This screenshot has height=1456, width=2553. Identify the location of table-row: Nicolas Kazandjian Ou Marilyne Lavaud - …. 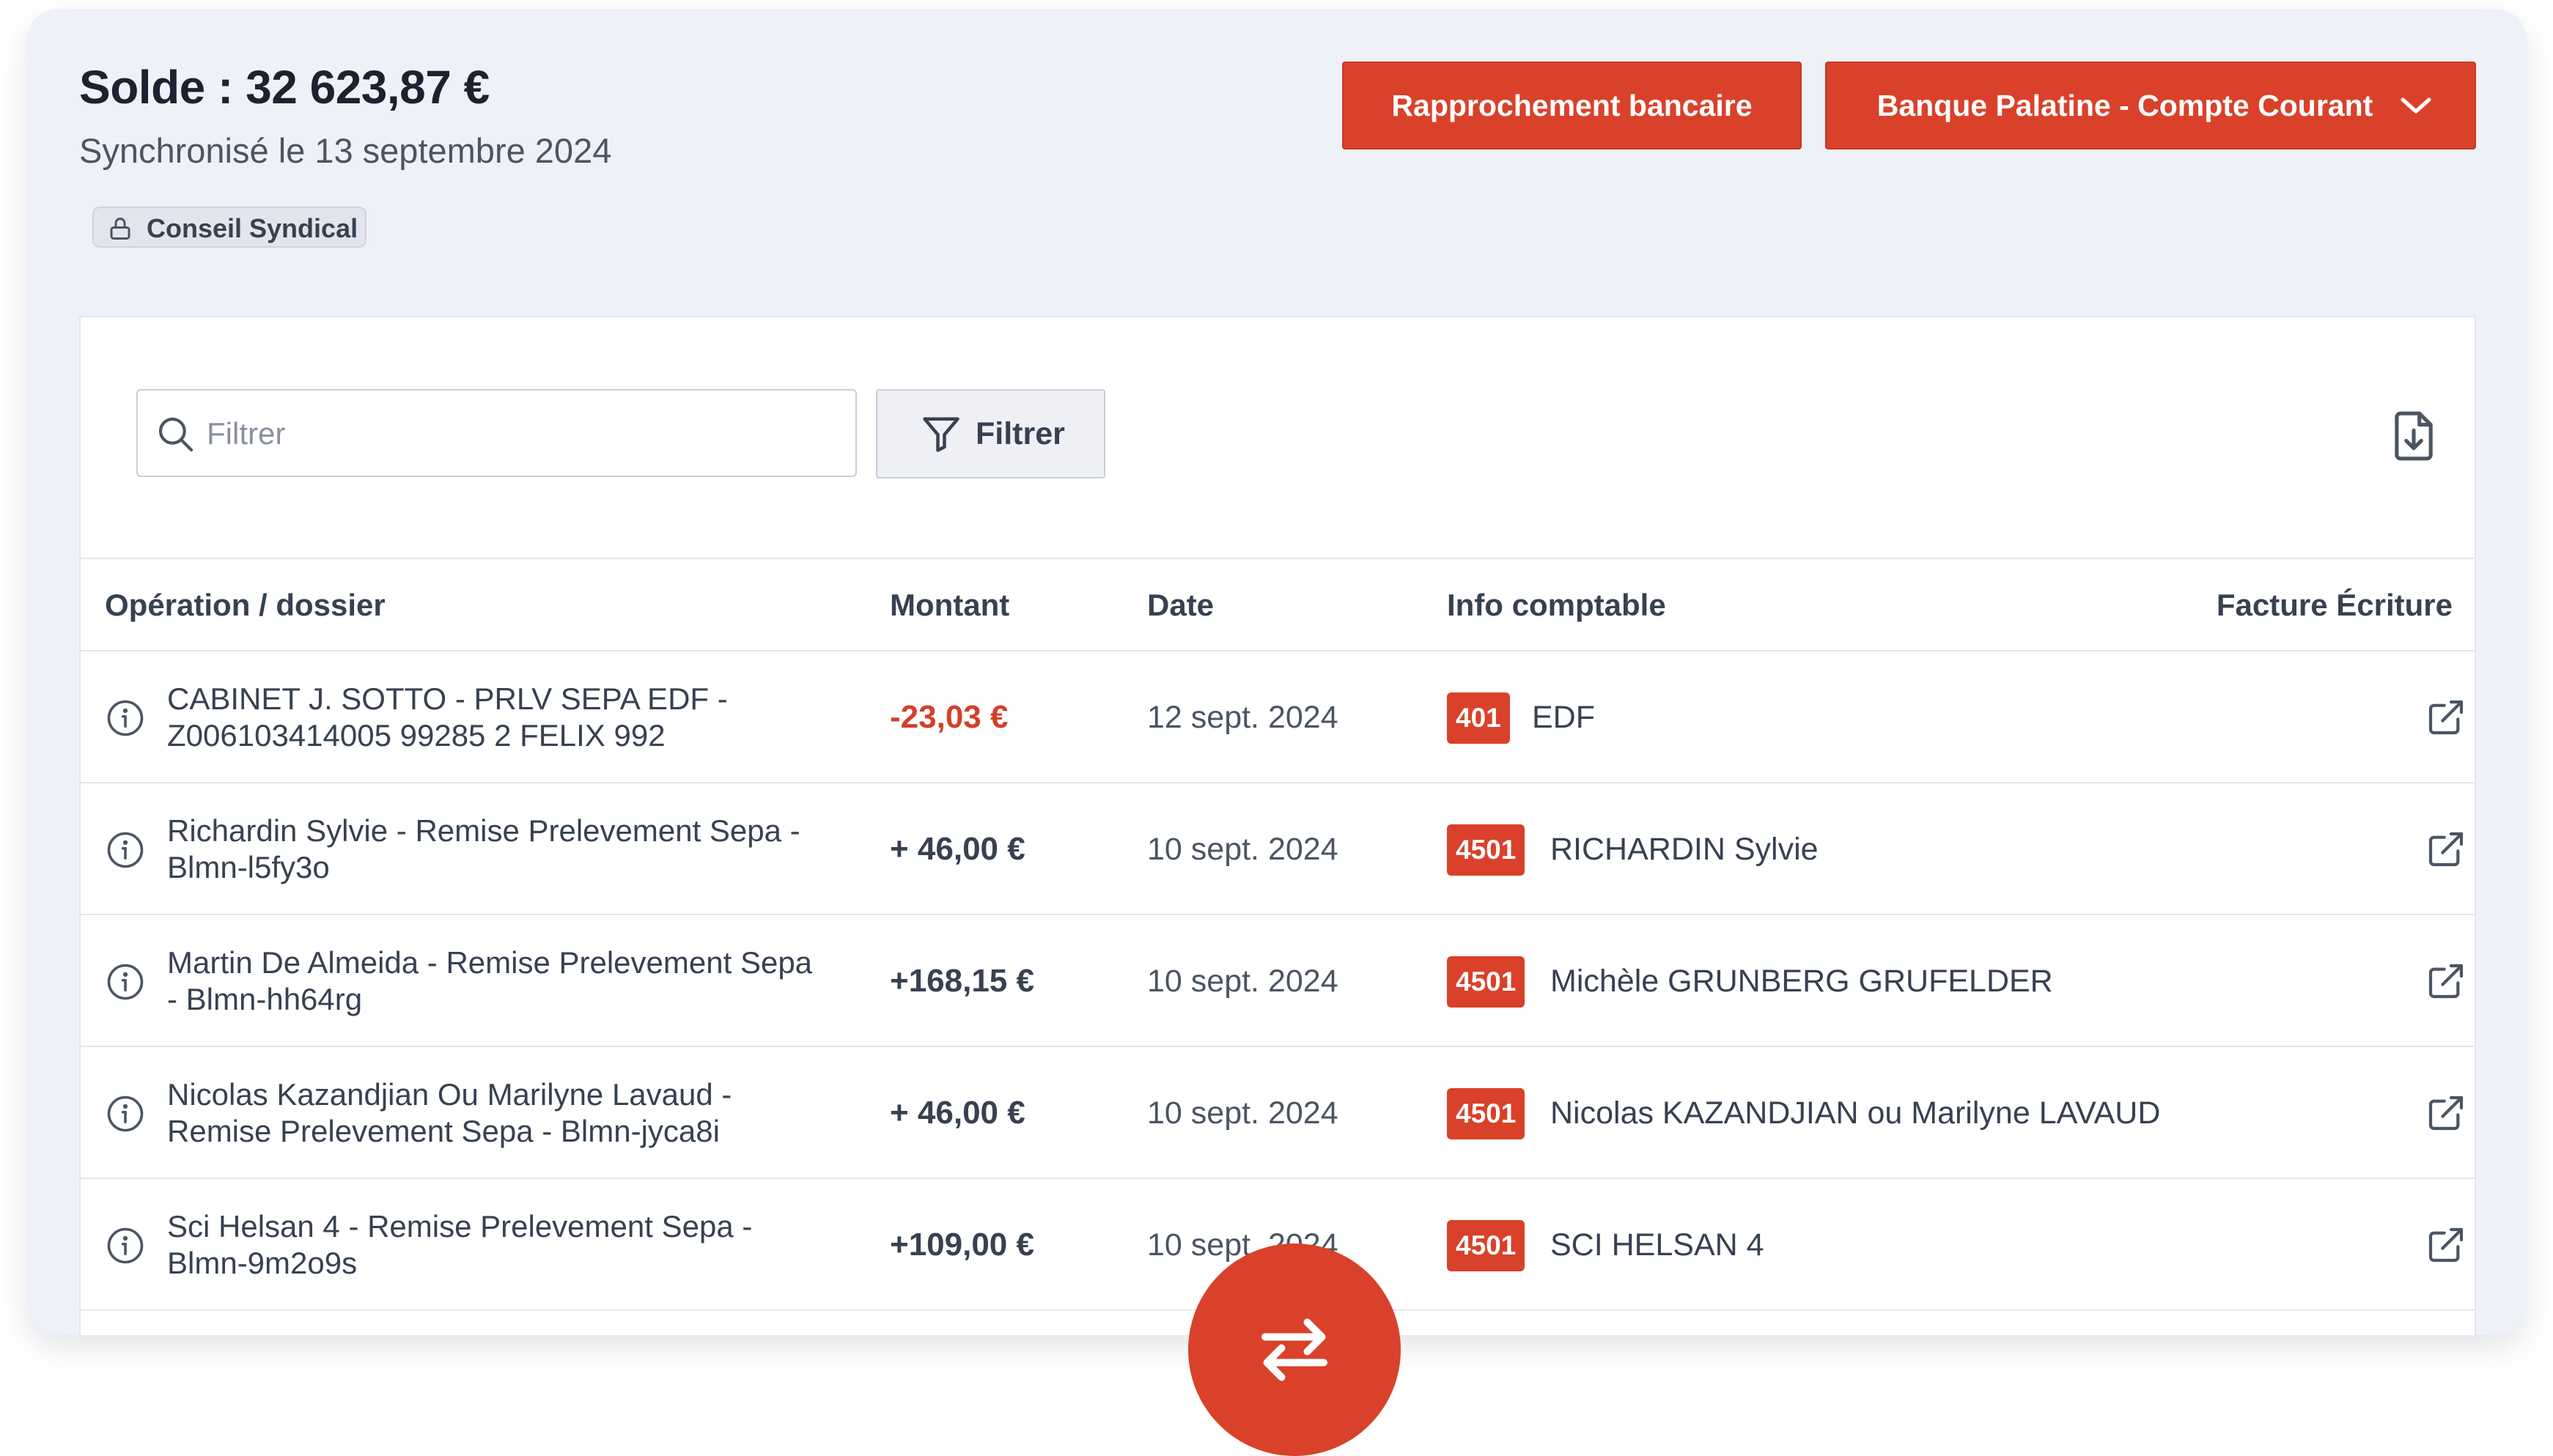
(1278, 1113).